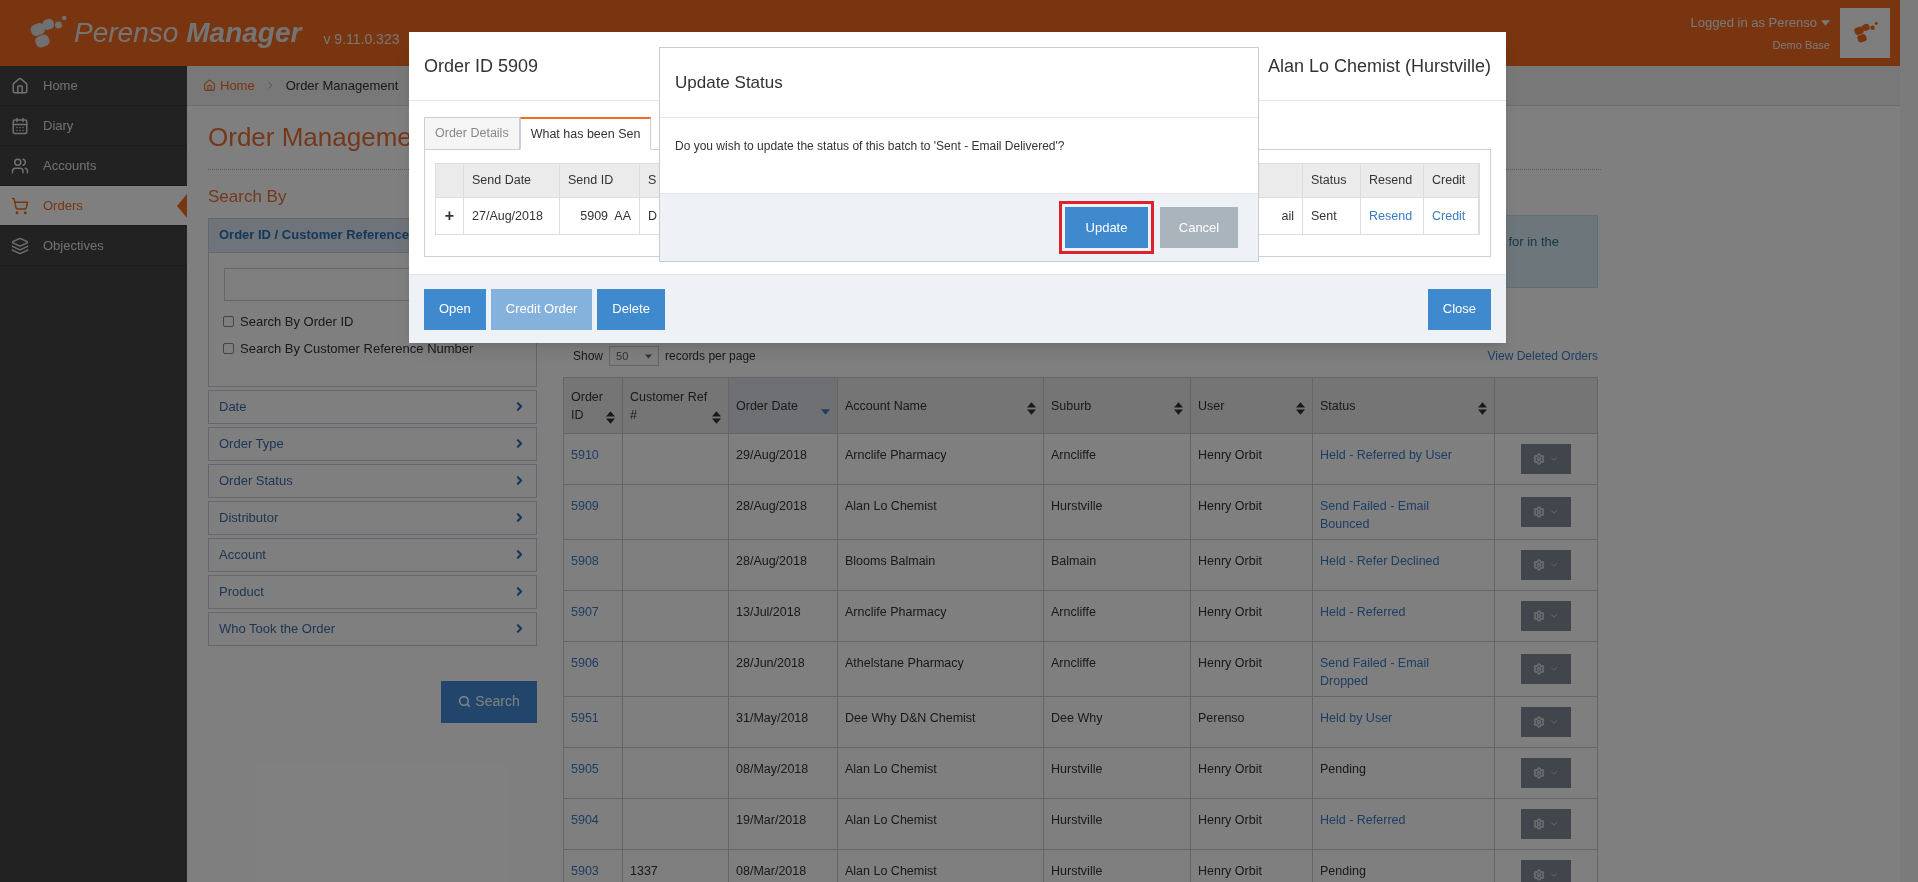 Image resolution: width=1918 pixels, height=882 pixels. I want to click on table-cell: Sent, so click(1332, 216).